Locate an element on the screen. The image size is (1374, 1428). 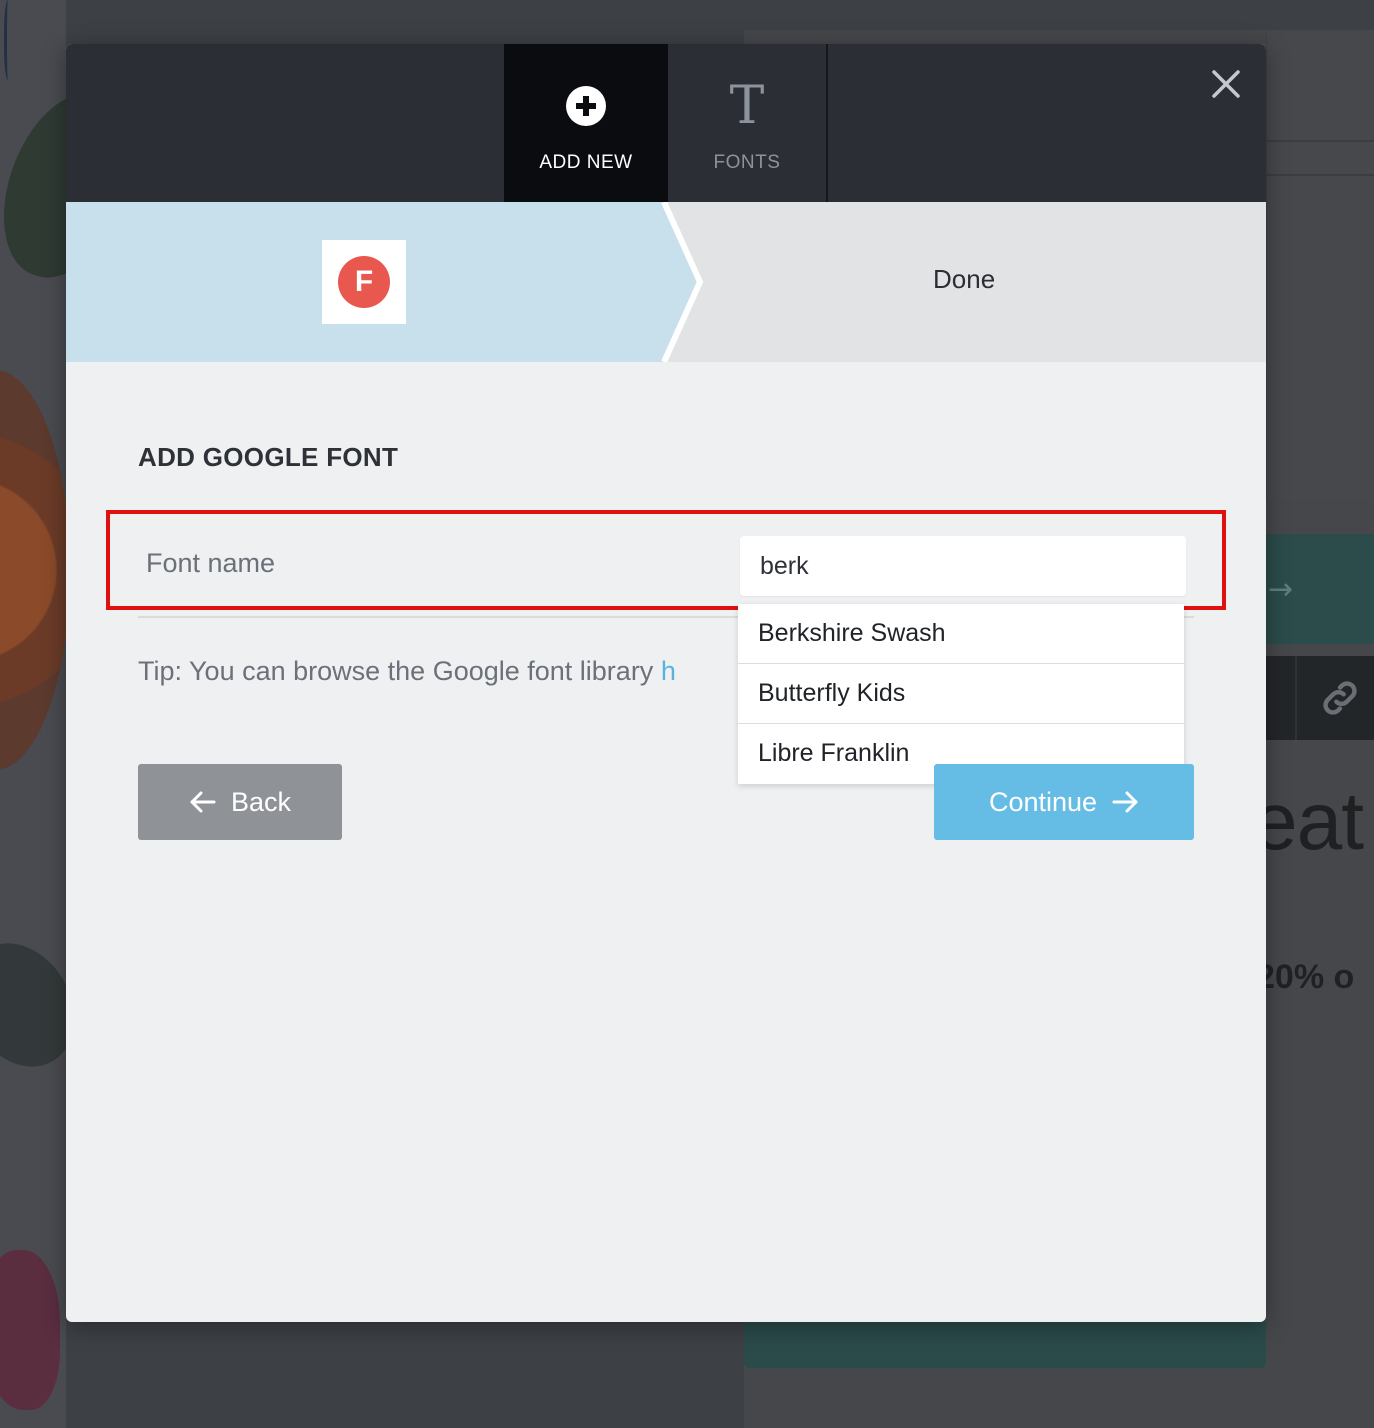
tip-link: h is located at coordinates (668, 671).